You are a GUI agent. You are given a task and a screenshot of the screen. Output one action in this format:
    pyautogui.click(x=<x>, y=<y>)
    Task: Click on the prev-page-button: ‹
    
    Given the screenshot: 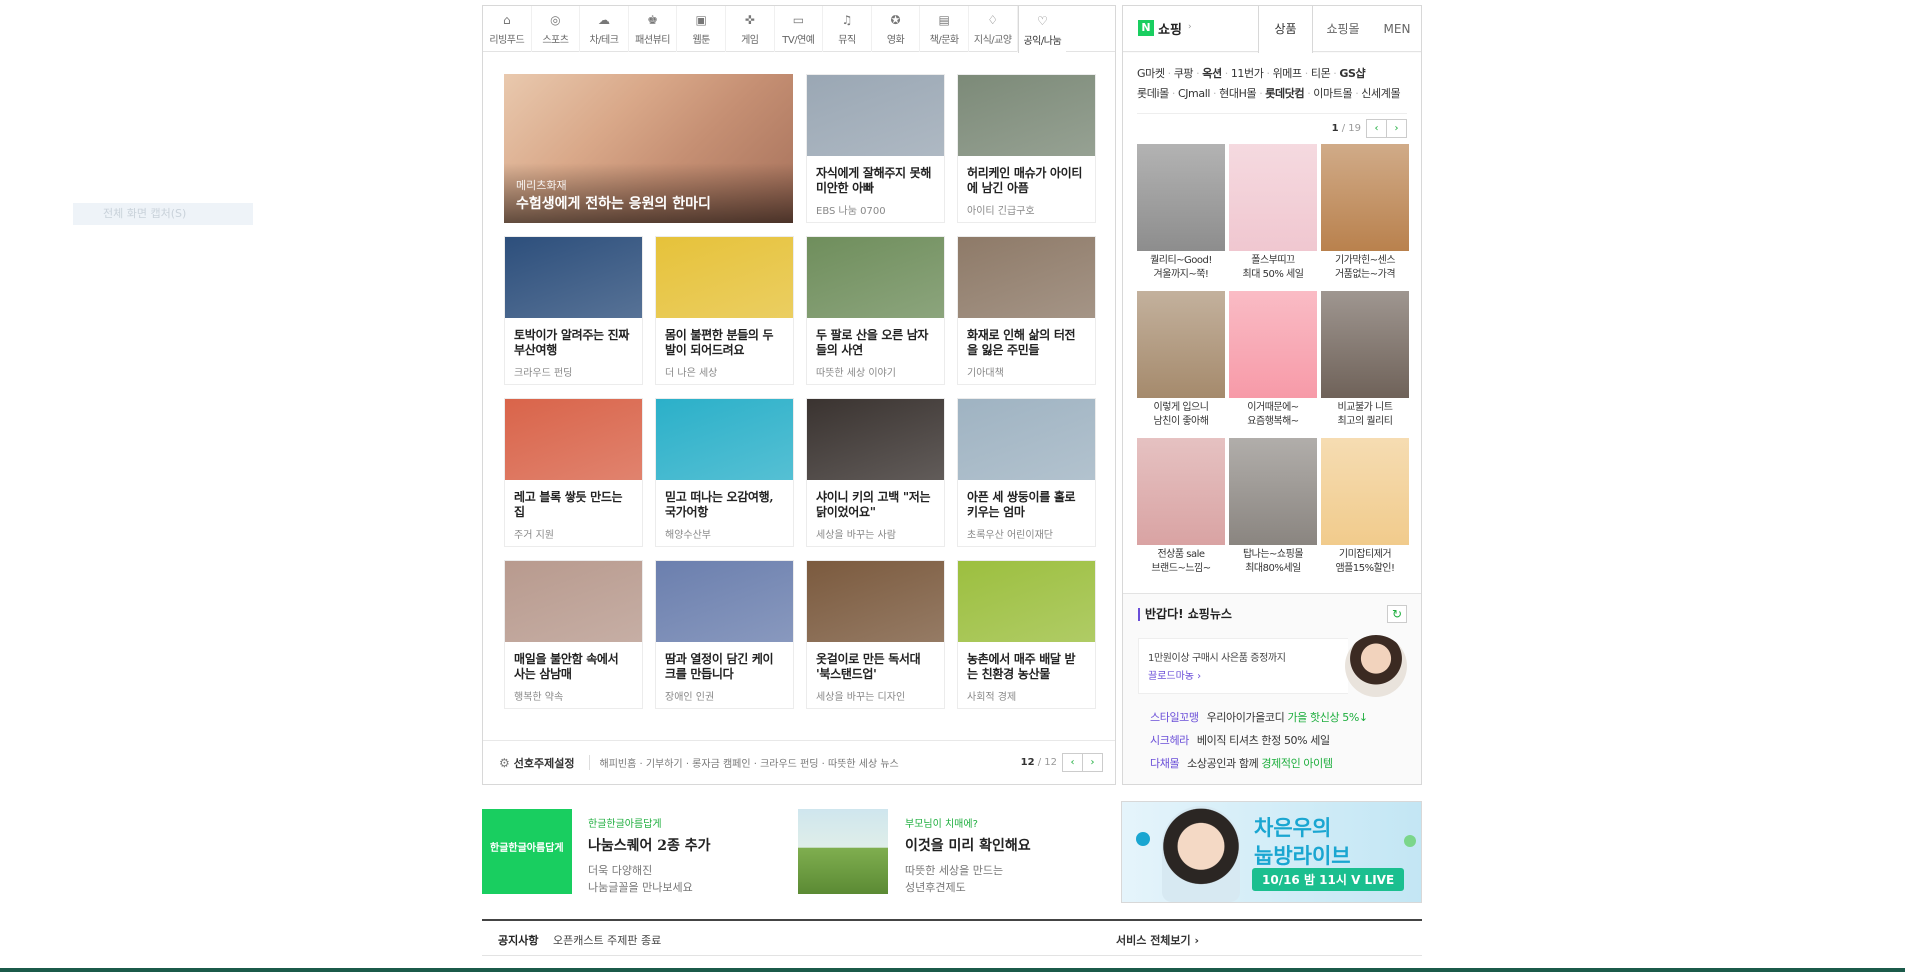 What is the action you would take?
    pyautogui.click(x=1072, y=762)
    